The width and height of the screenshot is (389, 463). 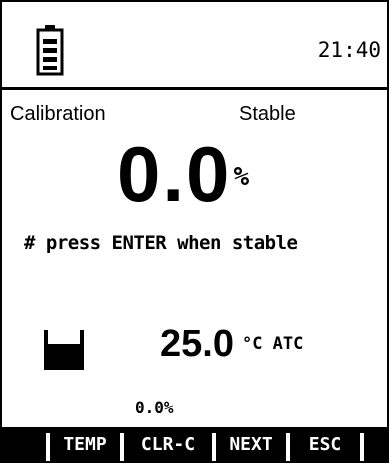 I want to click on mode-label: Calibration, so click(x=58, y=114).